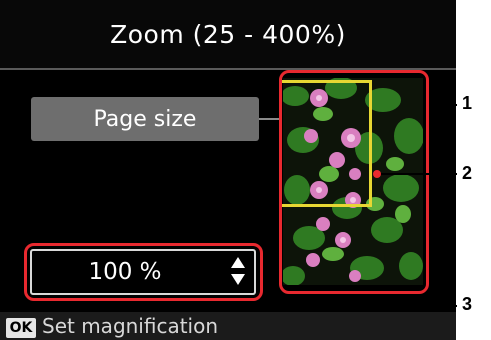 Image resolution: width=491 pixels, height=340 pixels. Describe the element at coordinates (327, 306) in the screenshot. I see `callout-line-3b` at that location.